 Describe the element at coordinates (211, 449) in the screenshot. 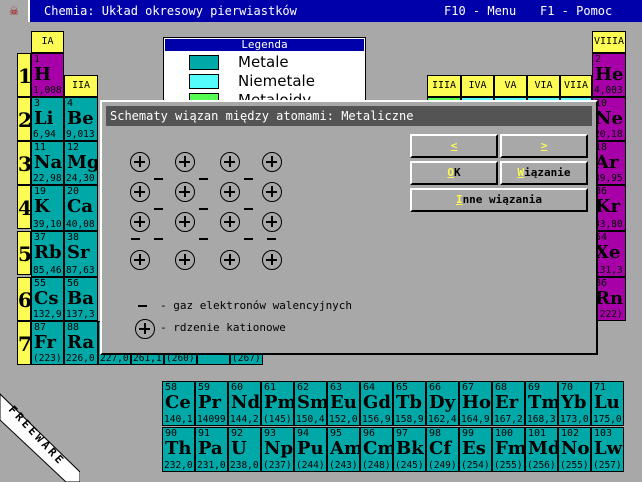

I see `element-pa: 91 Pa 231,0` at that location.